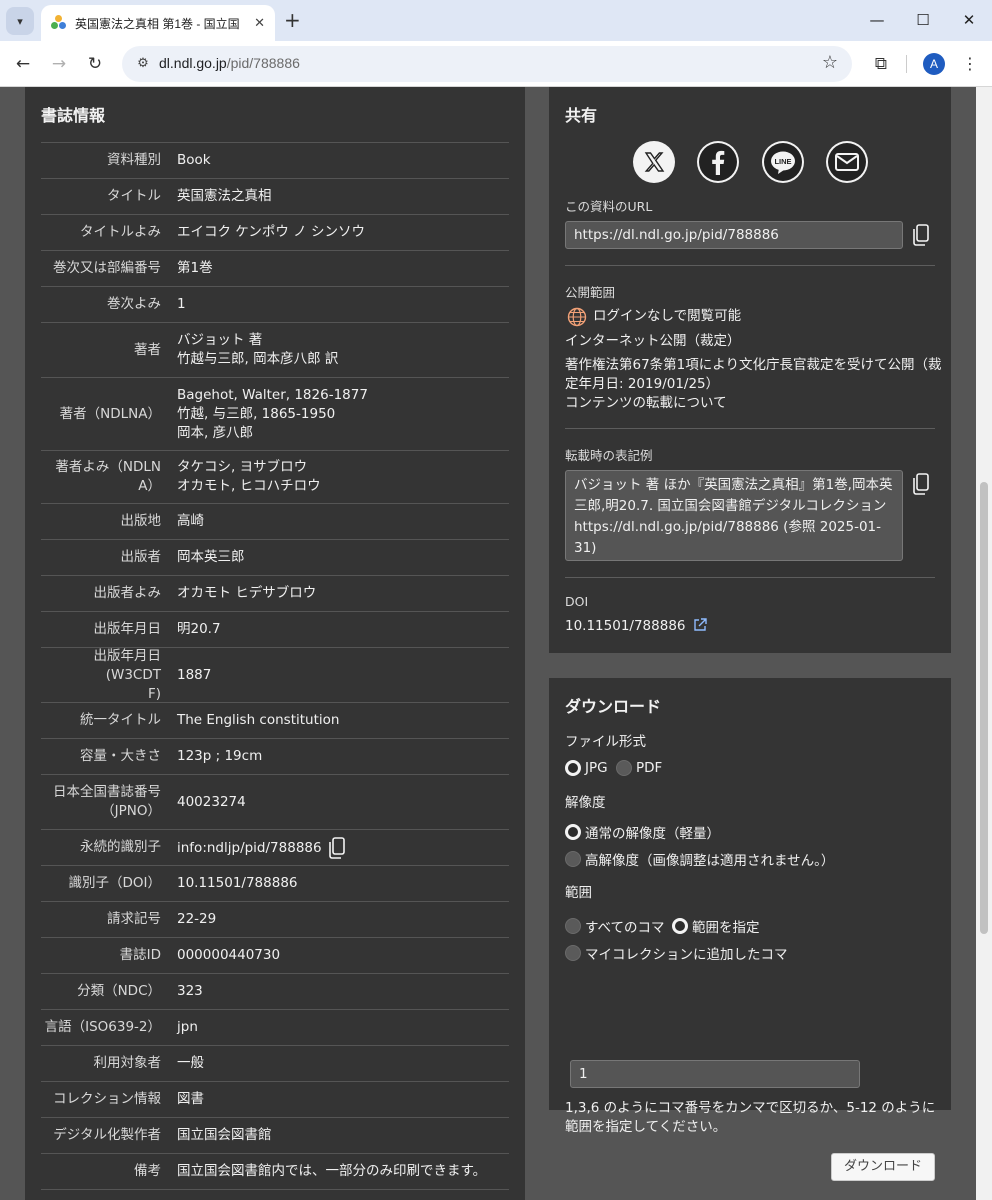  Describe the element at coordinates (339, 557) in the screenshot. I see `bib-value: 岡本英三郎` at that location.